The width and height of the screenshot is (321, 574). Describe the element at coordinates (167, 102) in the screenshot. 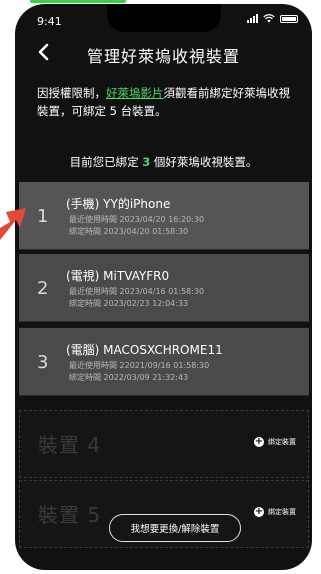

I see `authorization-notice: 因授權限制，好萊塢影片須觀看前綁定好萊塢收視裝置，可綁定 5 台裝置。` at that location.